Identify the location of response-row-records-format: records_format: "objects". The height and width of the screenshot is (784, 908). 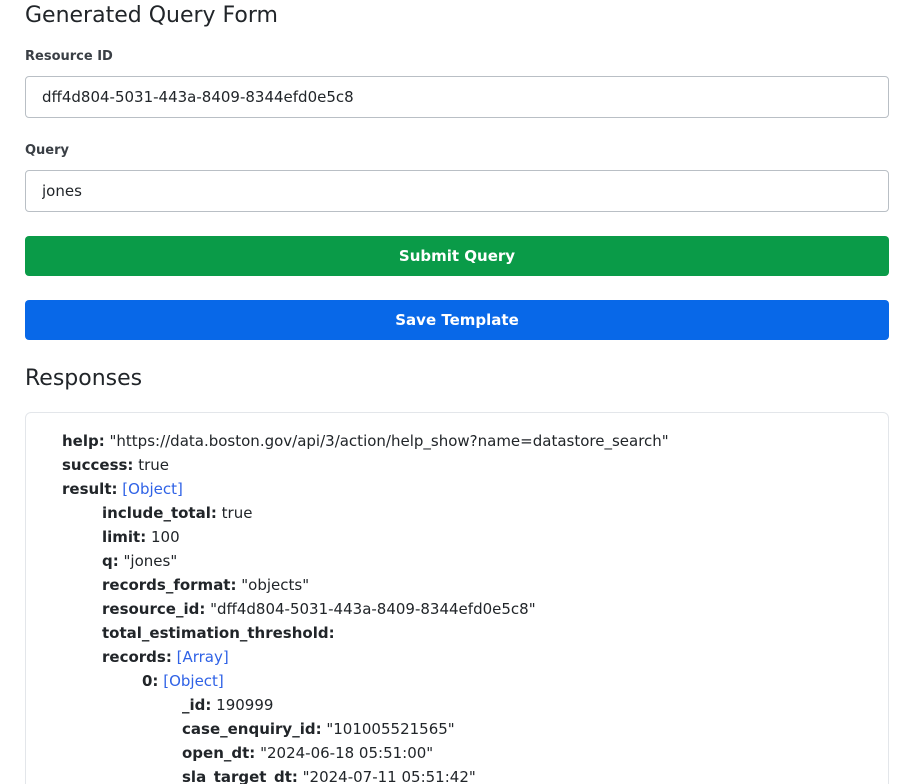
(205, 585).